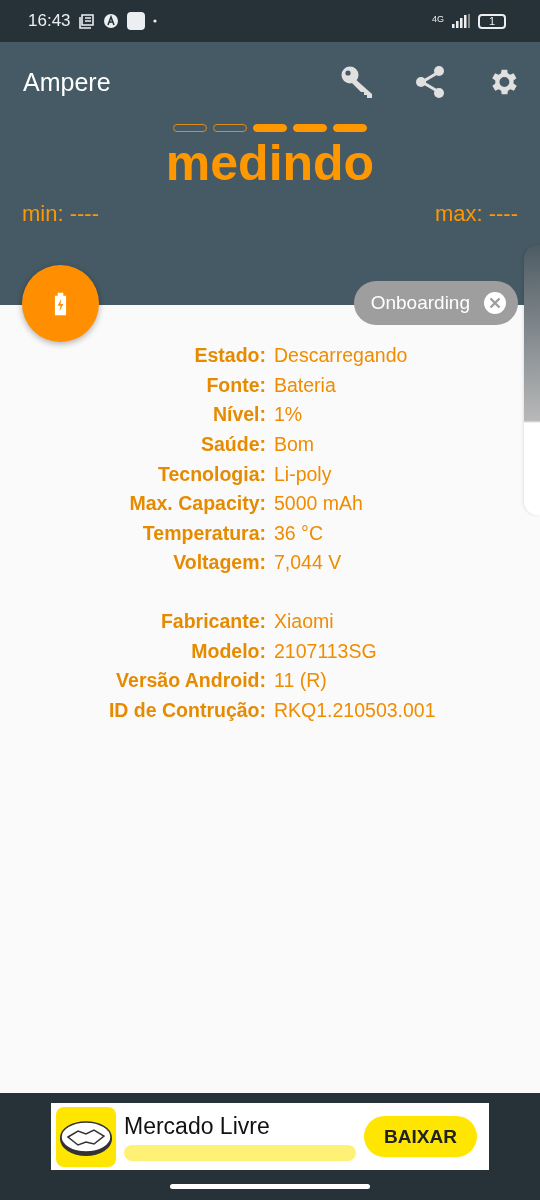  I want to click on info-label: Tecnologia:, so click(211, 474).